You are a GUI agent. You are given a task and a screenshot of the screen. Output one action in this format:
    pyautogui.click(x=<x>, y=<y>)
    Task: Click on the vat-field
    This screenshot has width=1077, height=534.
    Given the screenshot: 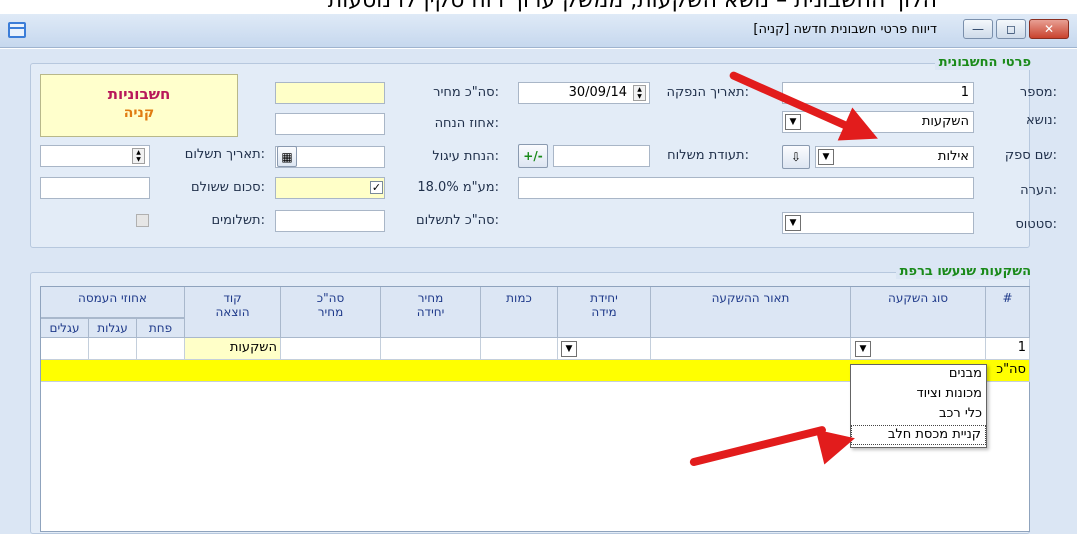 What is the action you would take?
    pyautogui.click(x=330, y=188)
    